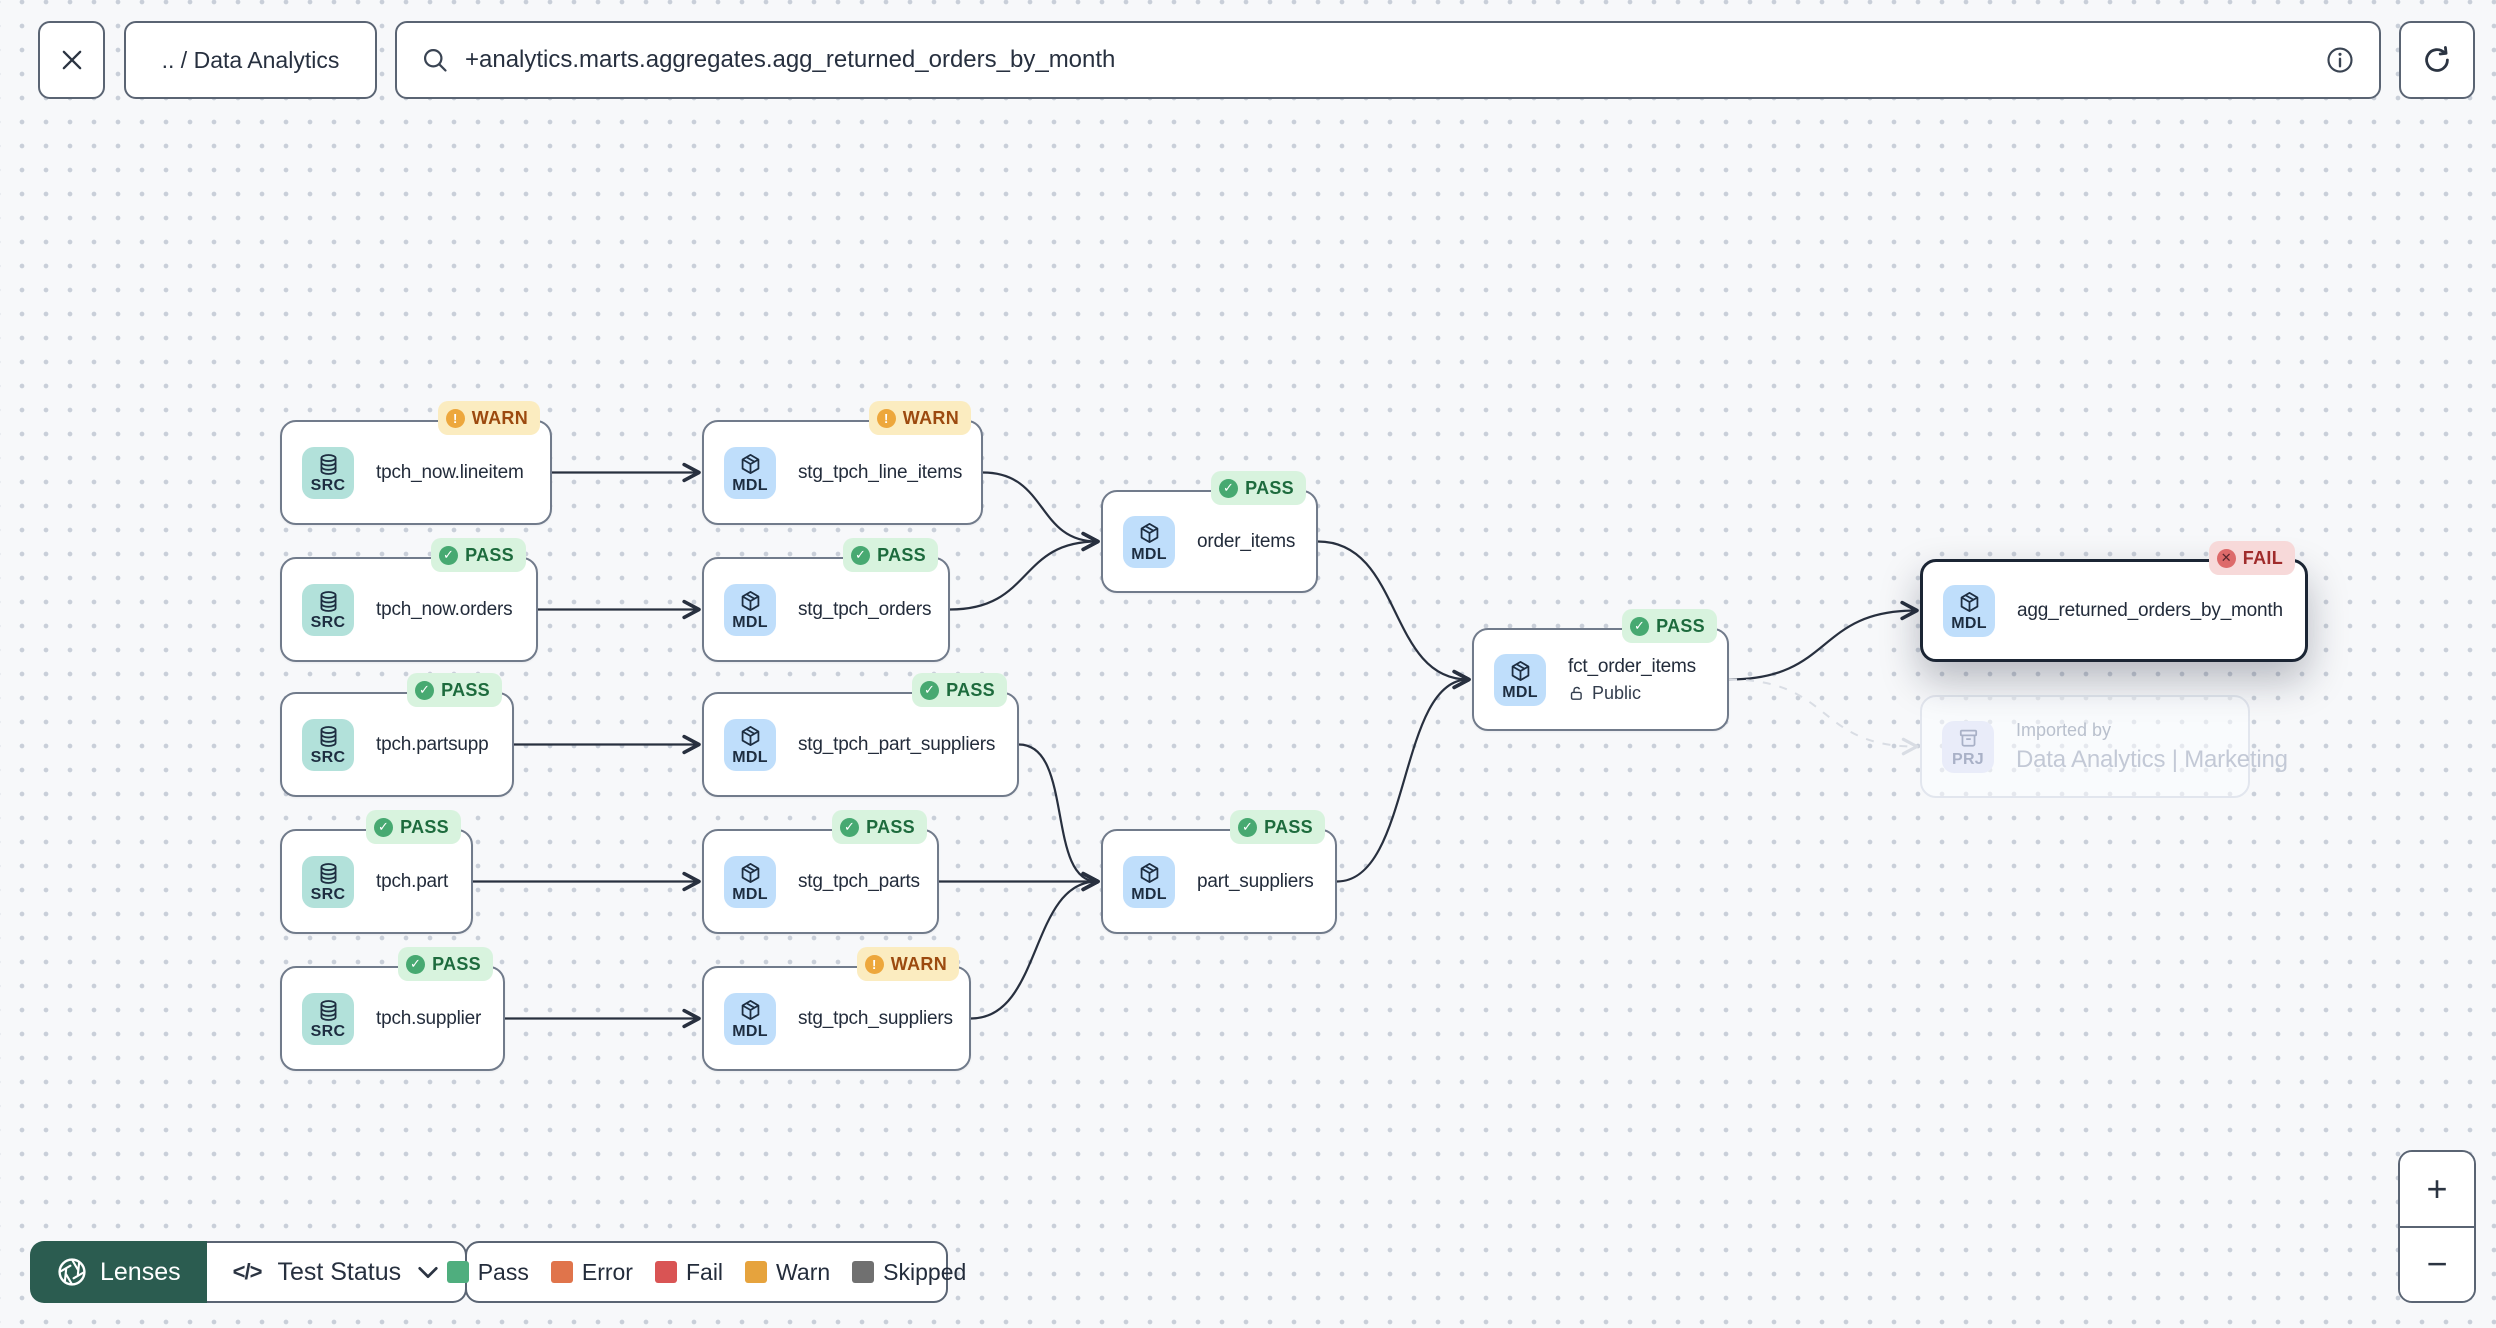  What do you see at coordinates (1041, 511) in the screenshot?
I see `edge-stg_tpch_line_items-to-order_items` at bounding box center [1041, 511].